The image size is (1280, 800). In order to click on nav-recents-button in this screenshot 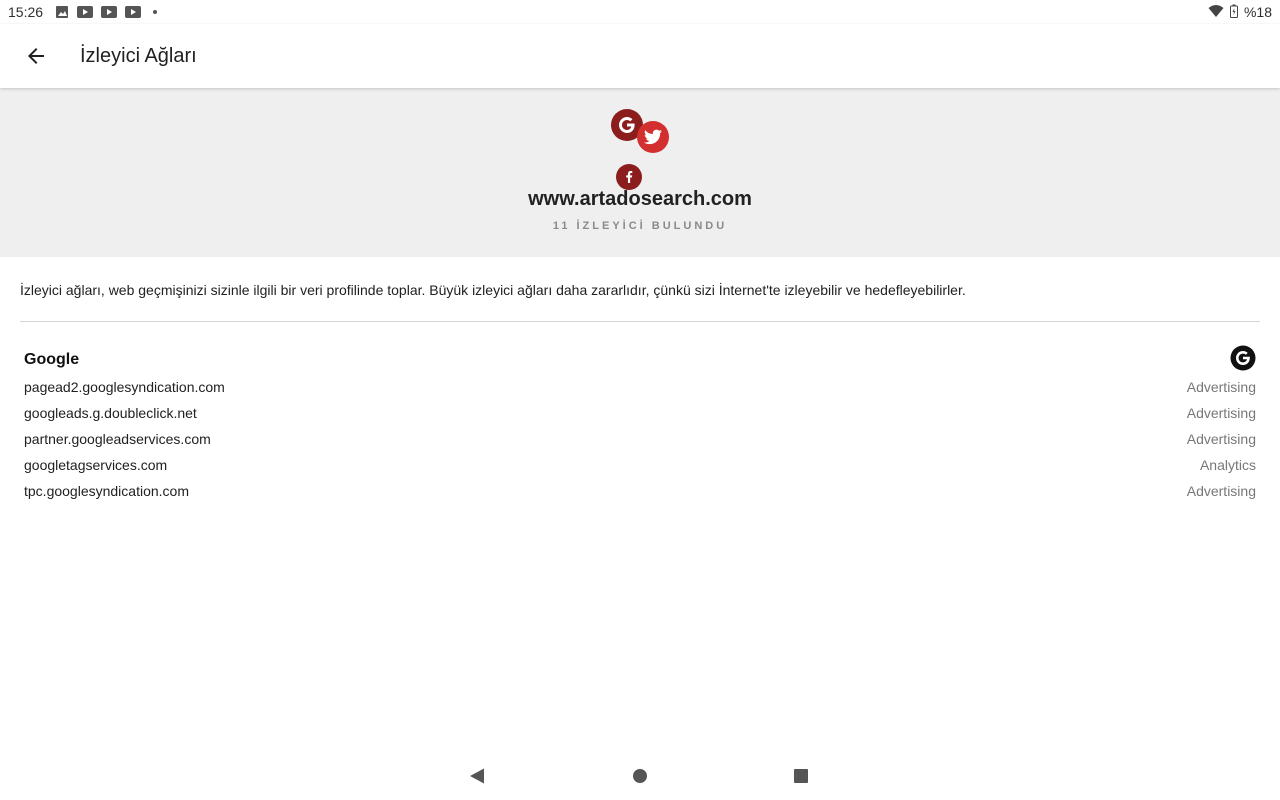, I will do `click(801, 776)`.